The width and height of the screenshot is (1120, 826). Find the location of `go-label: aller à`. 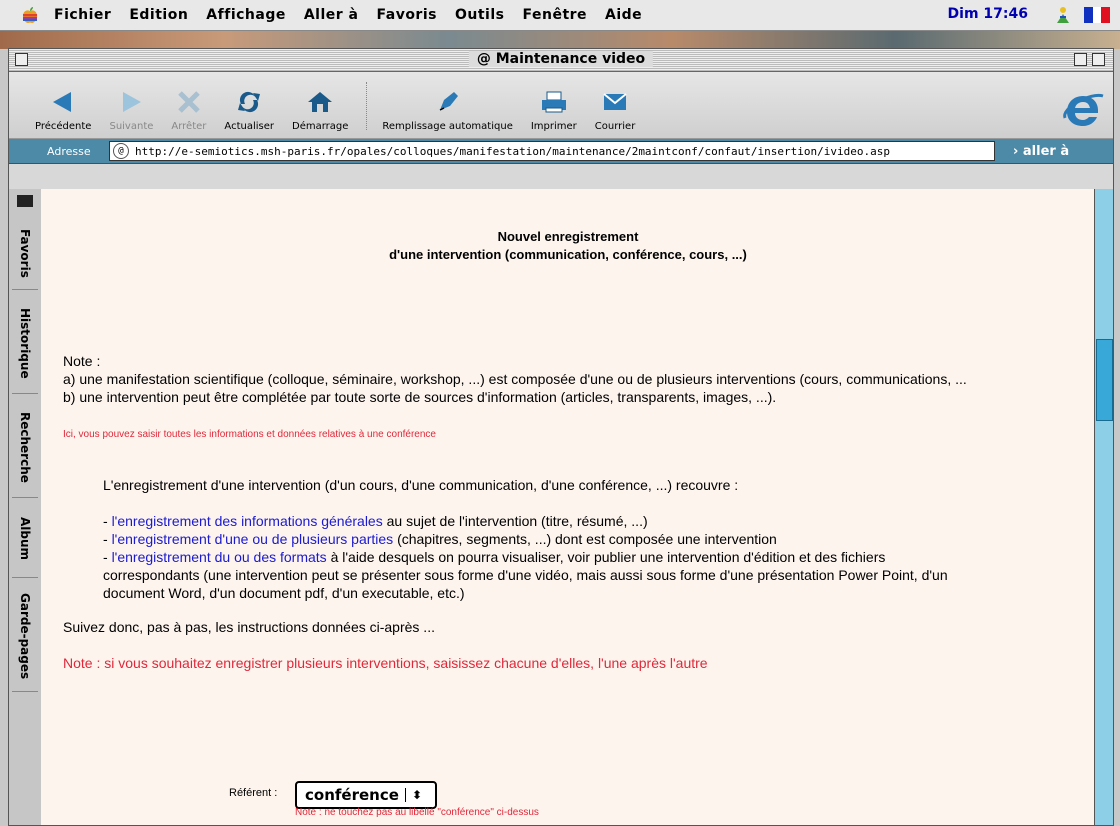

go-label: aller à is located at coordinates (1046, 151).